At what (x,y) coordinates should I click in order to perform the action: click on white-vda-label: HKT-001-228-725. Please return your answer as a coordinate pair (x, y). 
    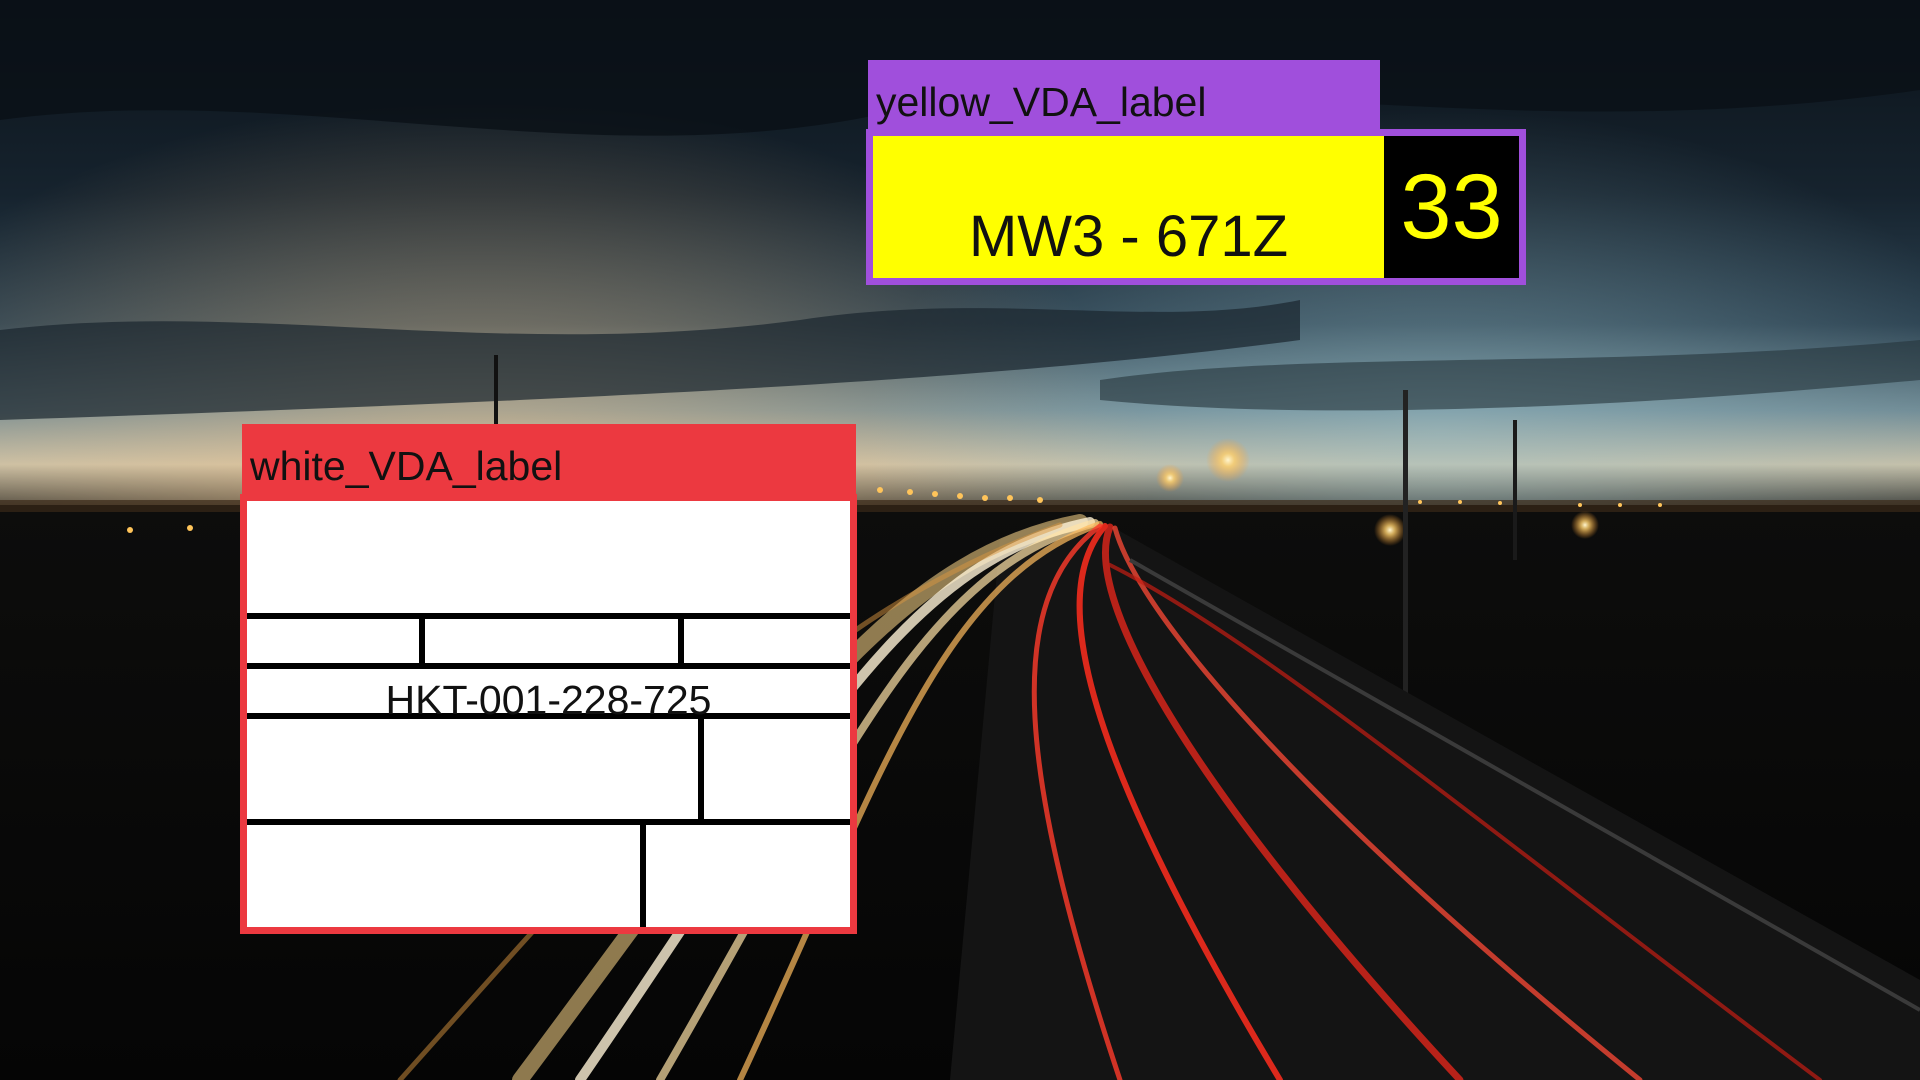
    Looking at the image, I should click on (548, 714).